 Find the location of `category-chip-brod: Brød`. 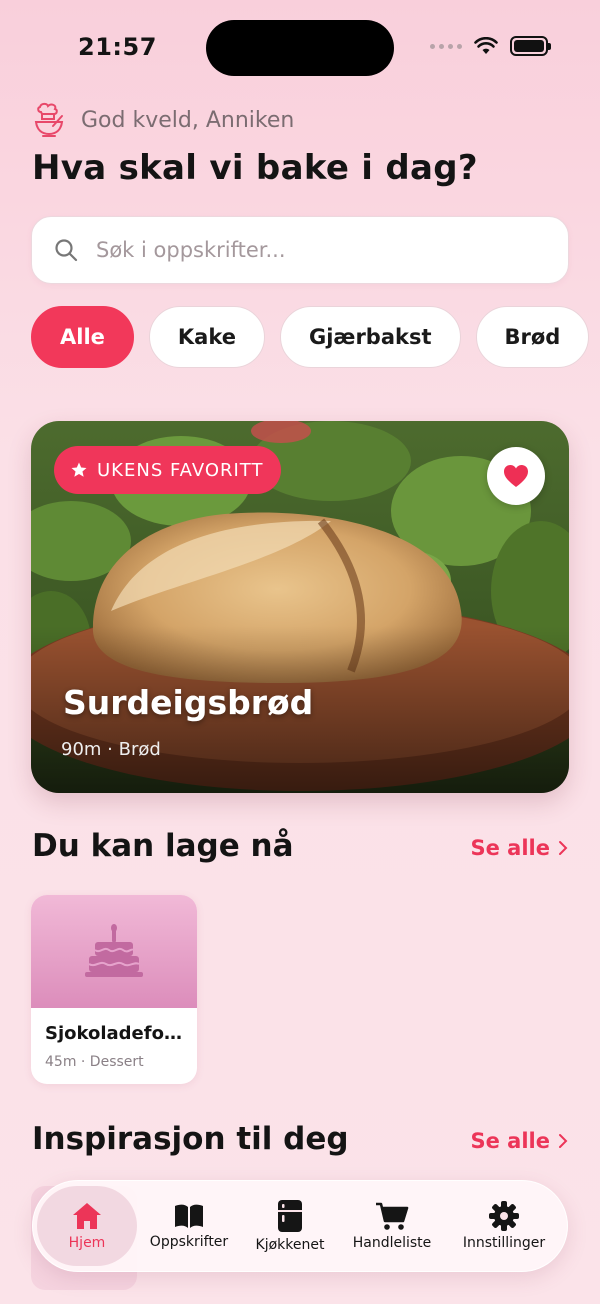

category-chip-brod: Brød is located at coordinates (532, 337).